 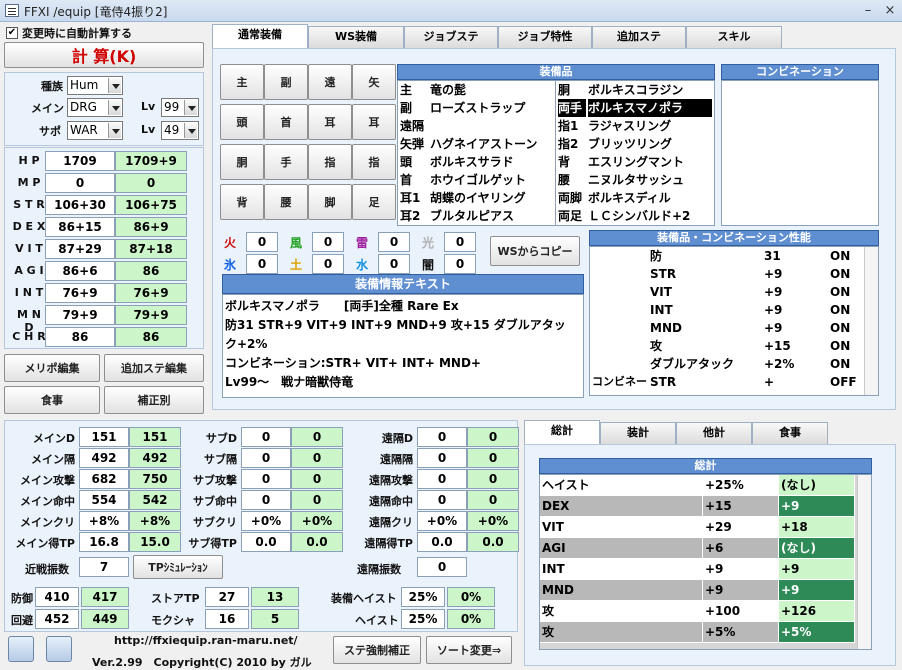 I want to click on close-button: ×, so click(x=890, y=11).